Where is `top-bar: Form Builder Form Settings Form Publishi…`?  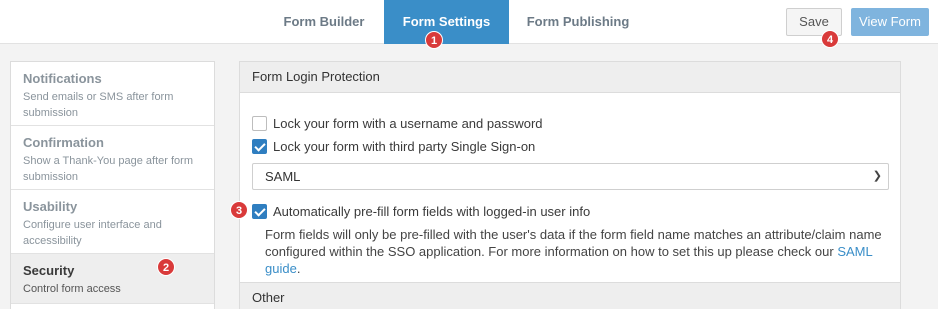 top-bar: Form Builder Form Settings Form Publishi… is located at coordinates (469, 22).